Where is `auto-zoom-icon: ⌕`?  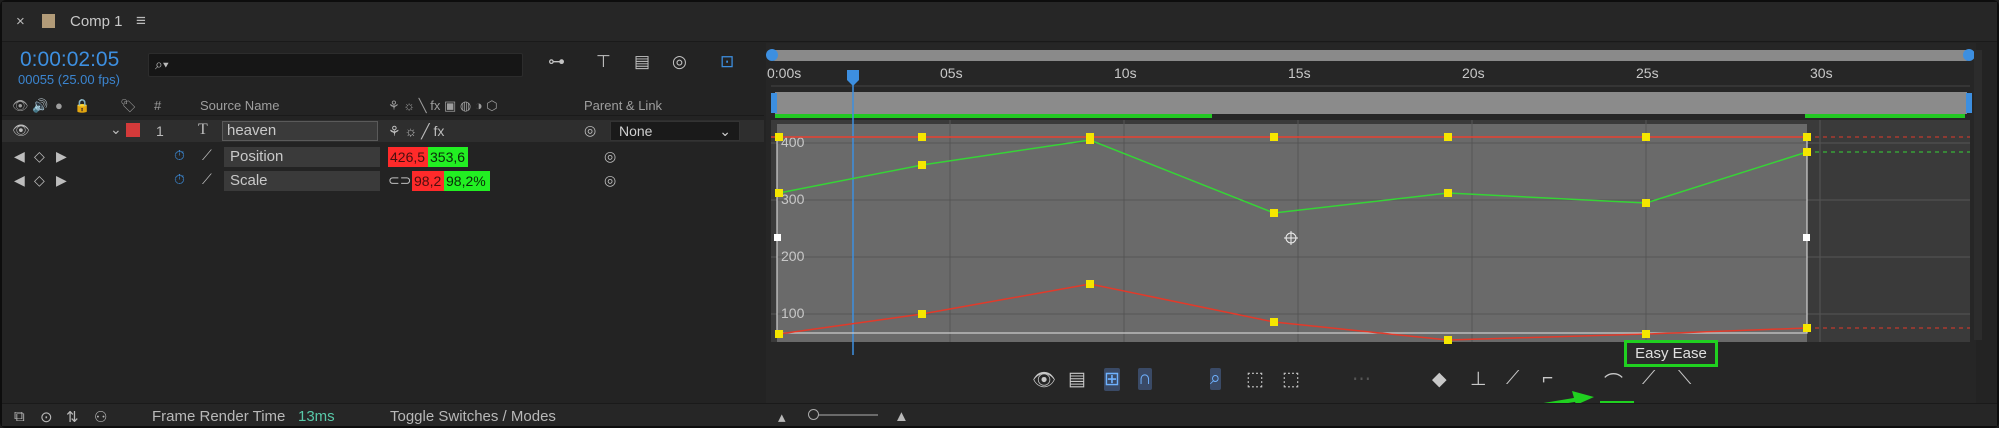 auto-zoom-icon: ⌕ is located at coordinates (1215, 379).